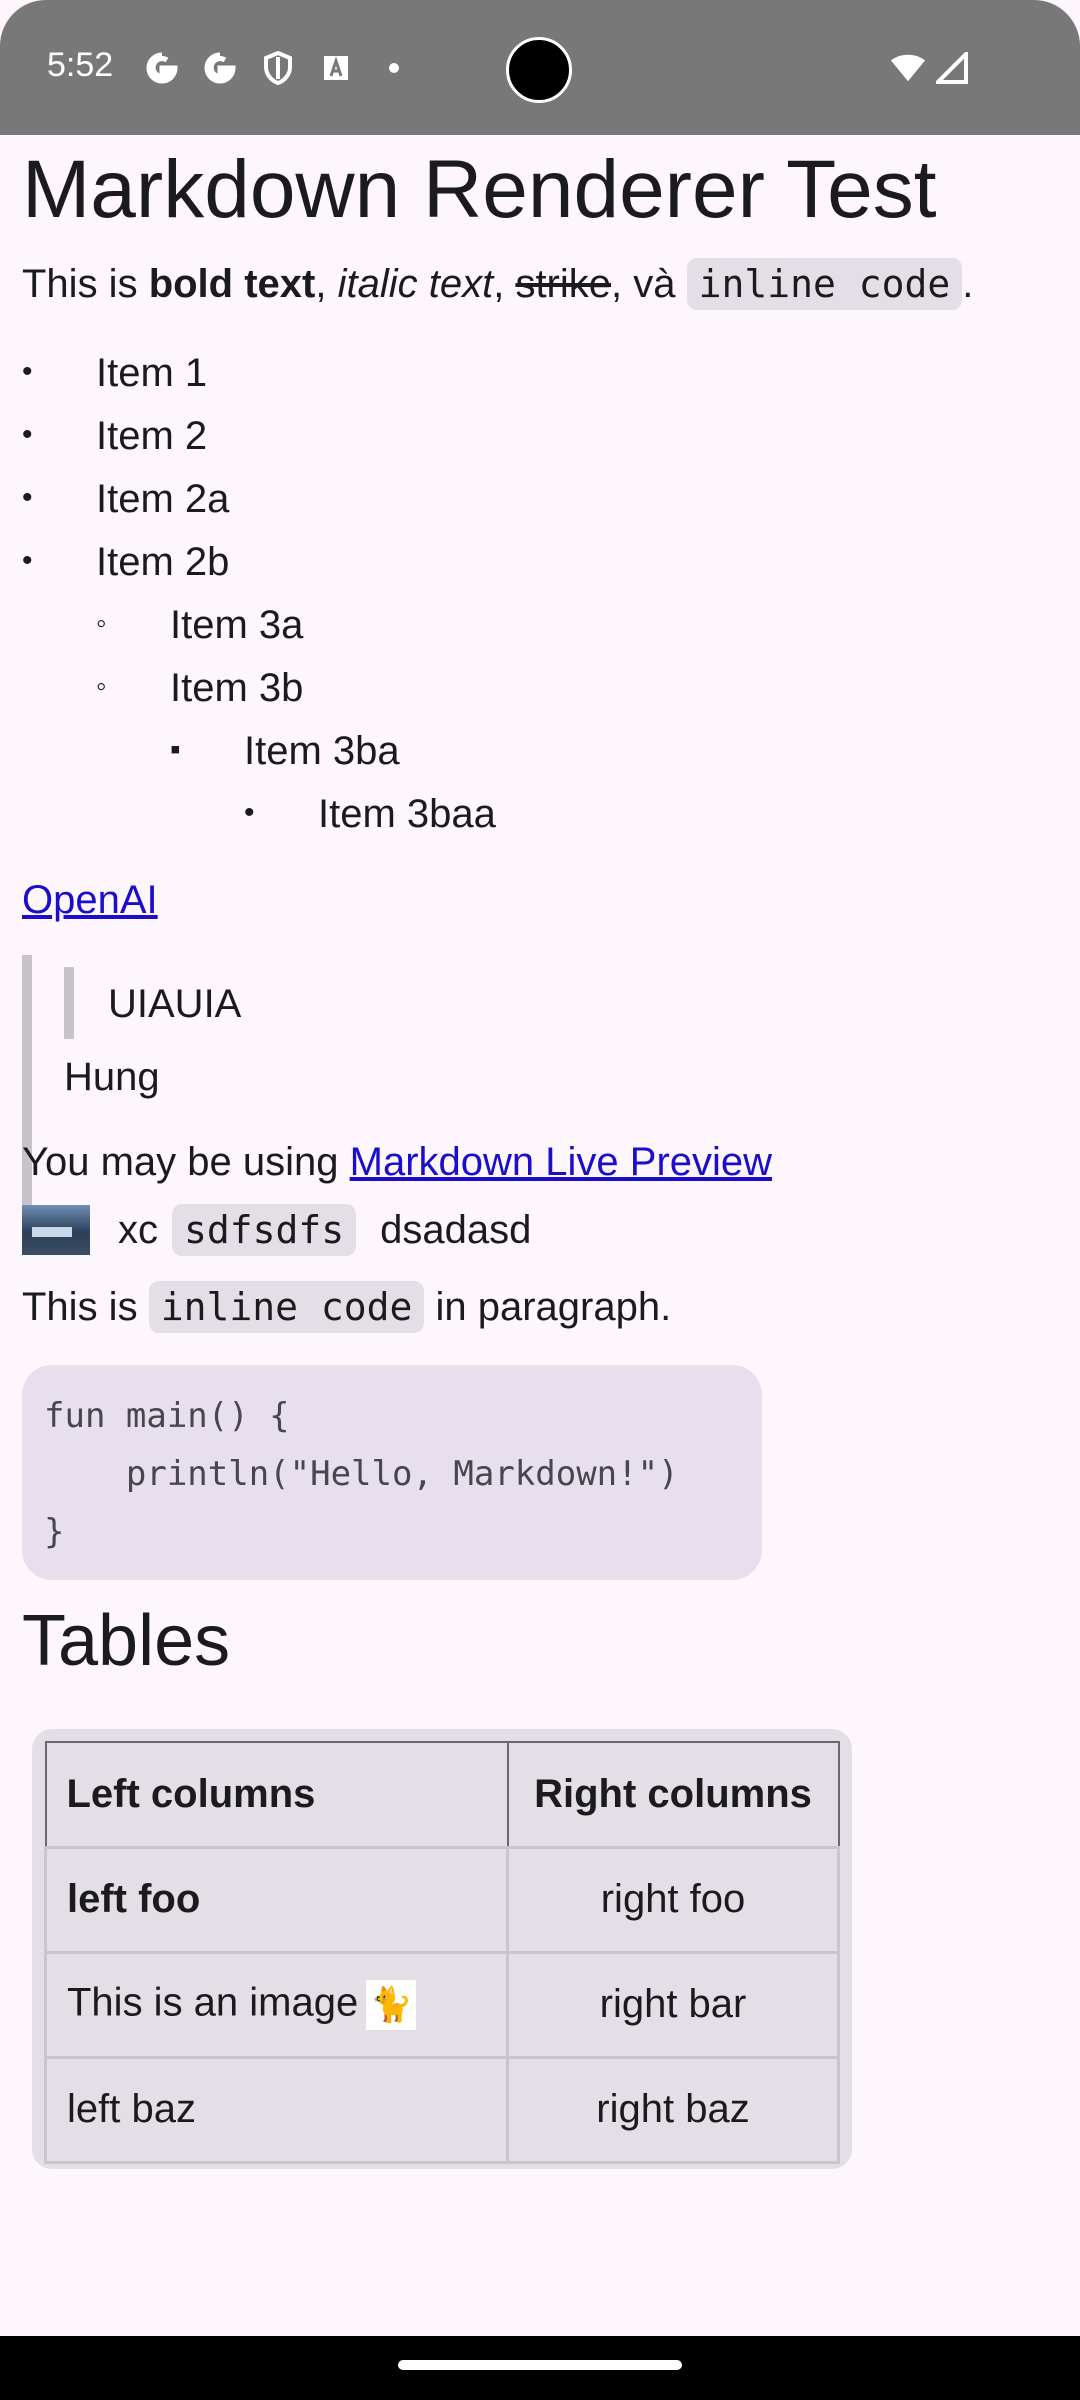  I want to click on column-header-left: Left columns, so click(276, 1794).